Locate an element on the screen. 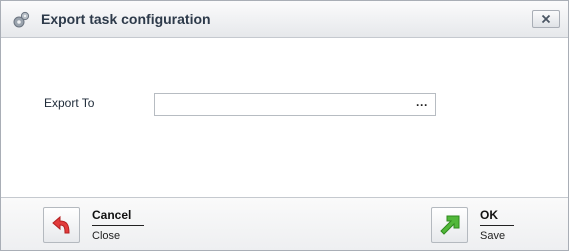 Image resolution: width=569 pixels, height=251 pixels. close-icon is located at coordinates (546, 19).